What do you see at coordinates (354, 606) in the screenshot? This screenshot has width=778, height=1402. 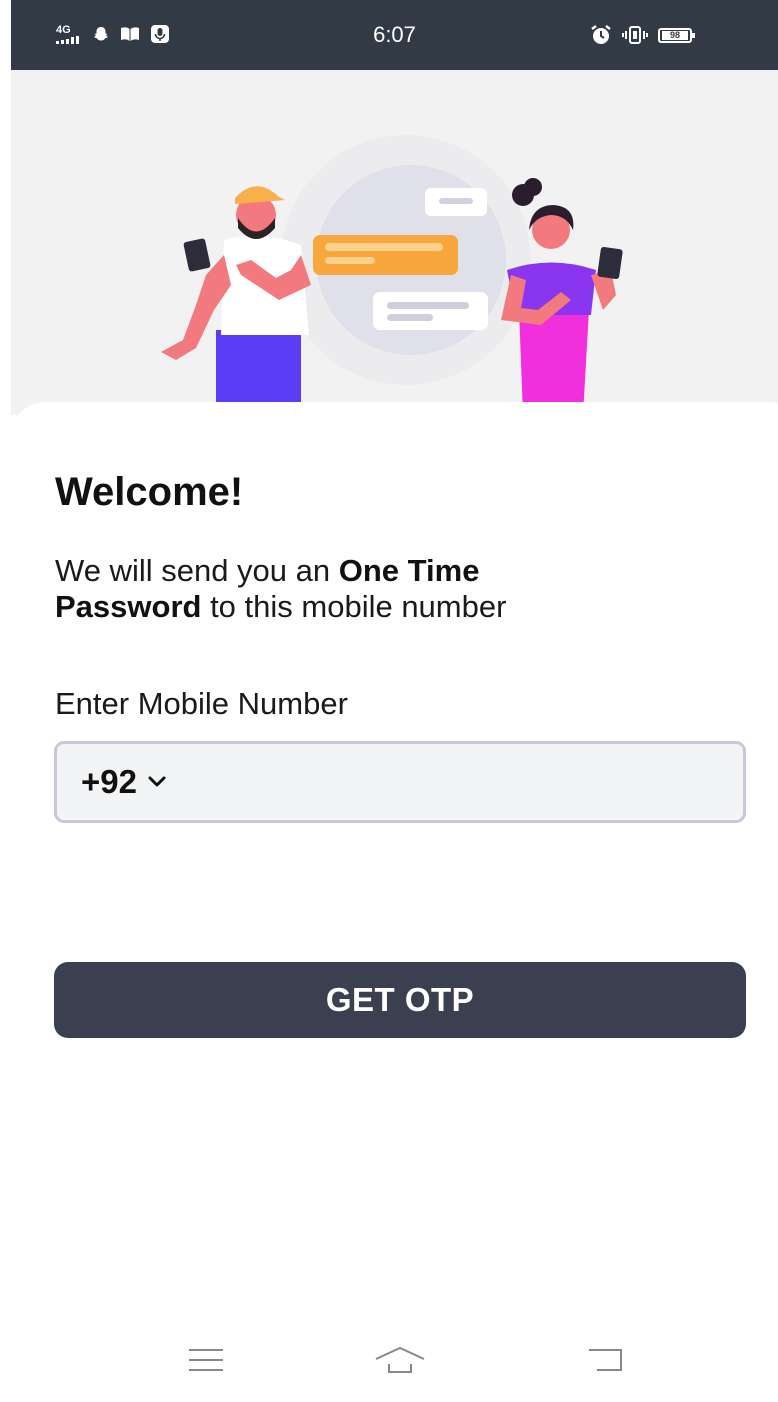 I see `description-suffix: to this mobile number` at bounding box center [354, 606].